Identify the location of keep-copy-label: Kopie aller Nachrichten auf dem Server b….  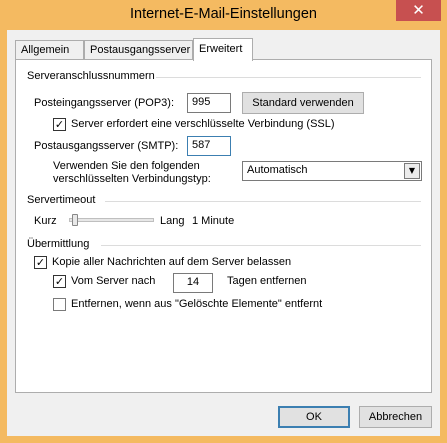
(172, 262).